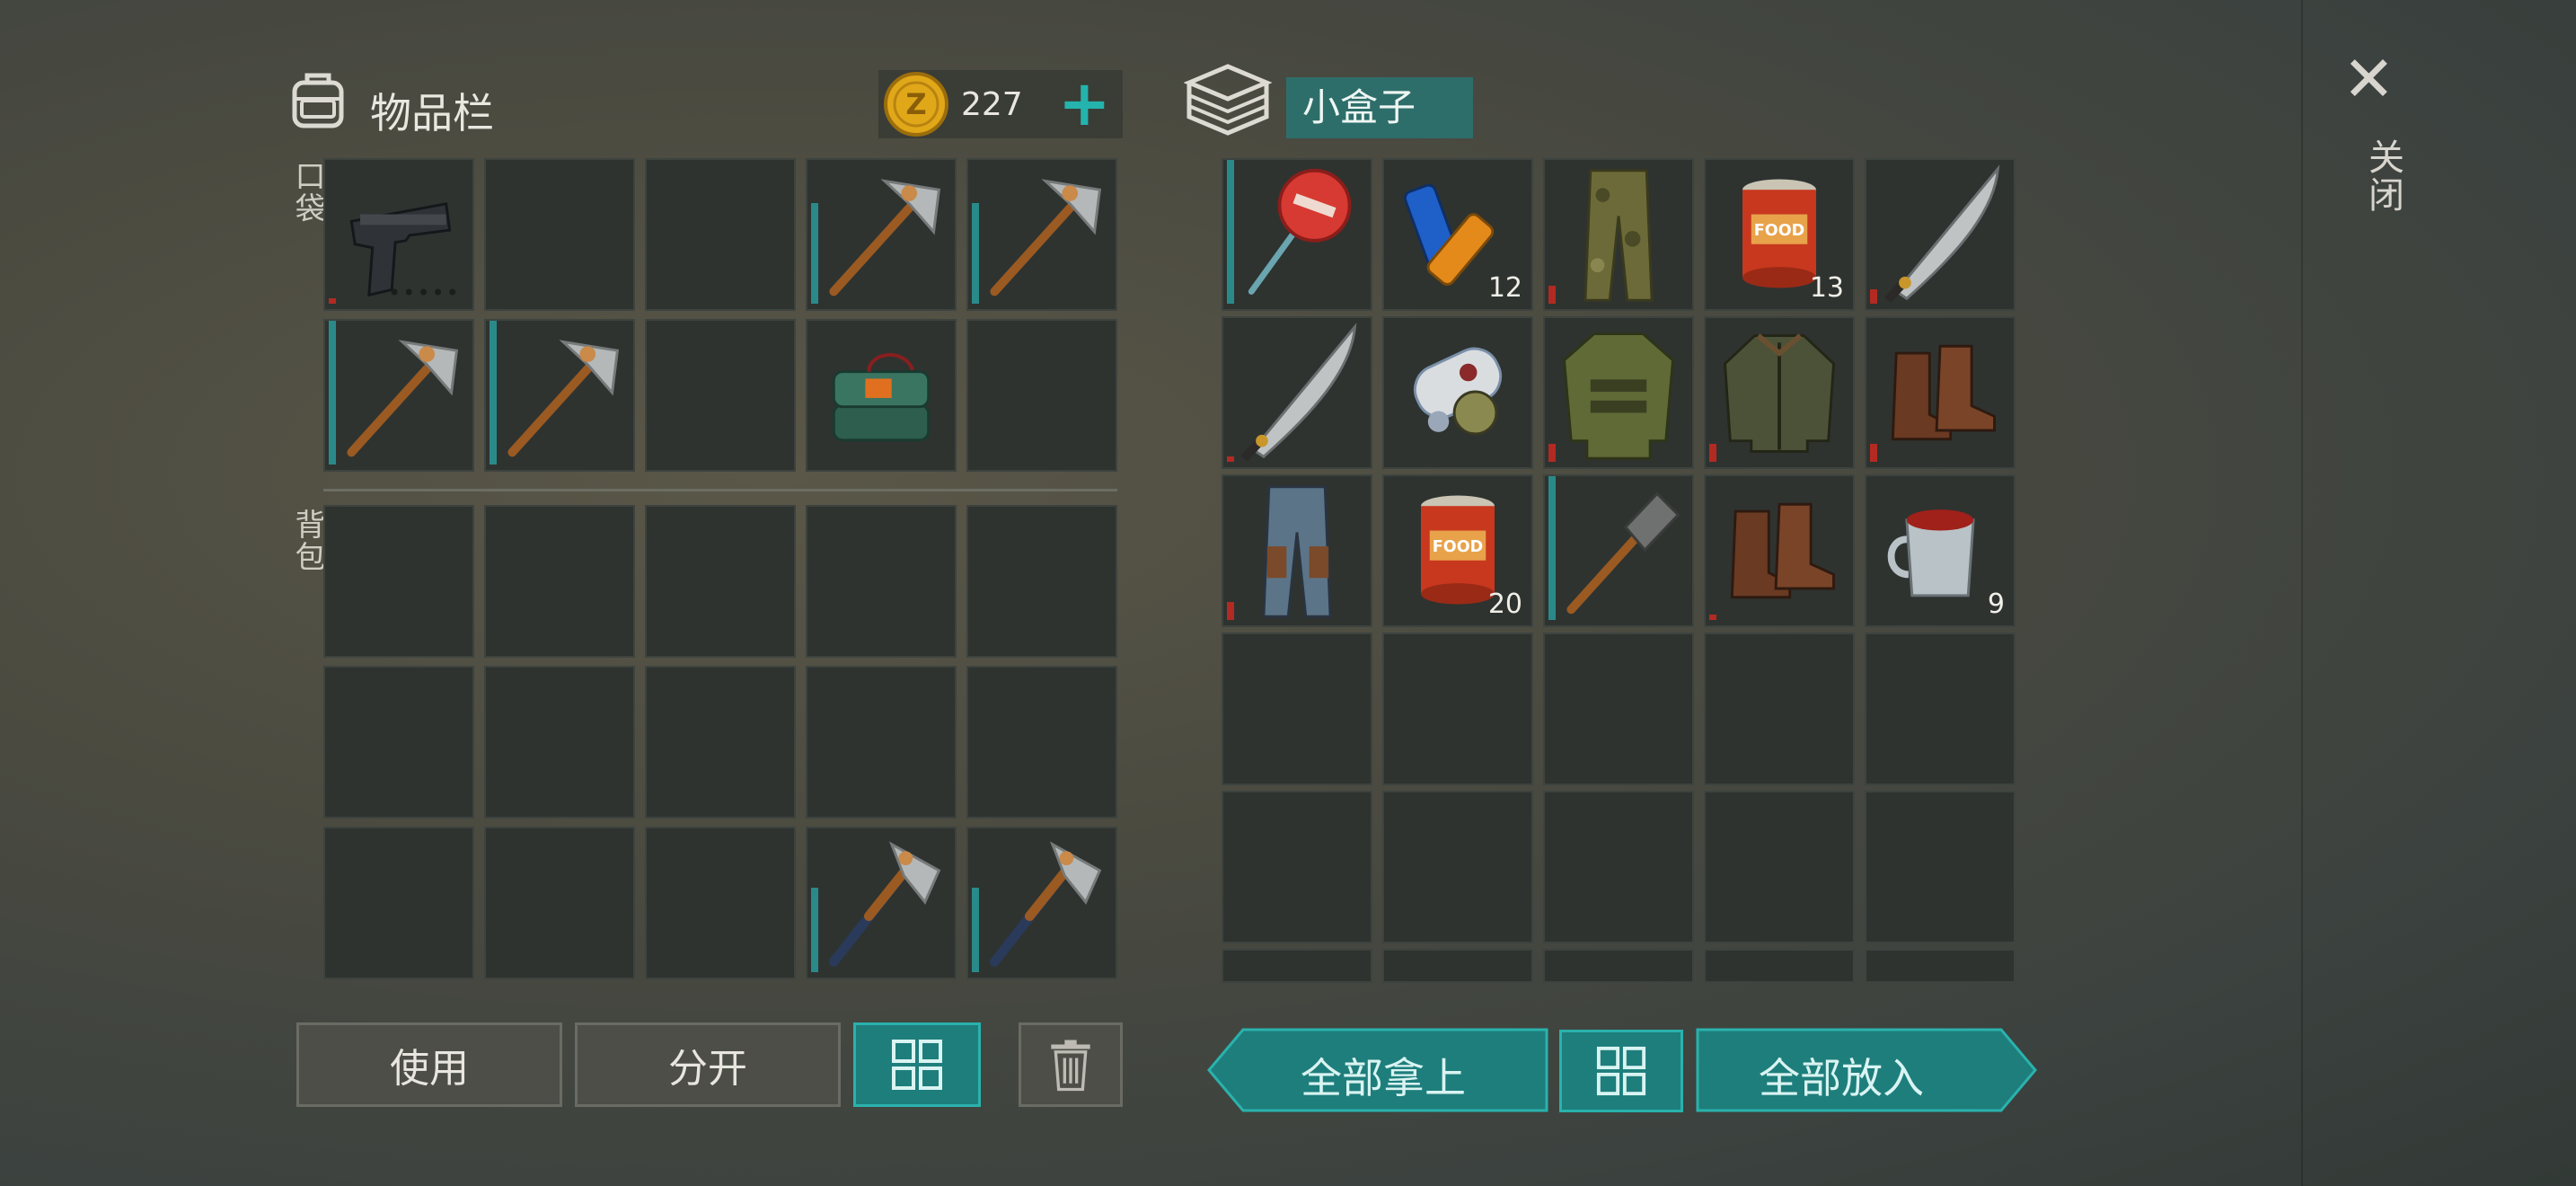 This screenshot has height=1186, width=2576. I want to click on ammo-dots: •••••, so click(424, 292).